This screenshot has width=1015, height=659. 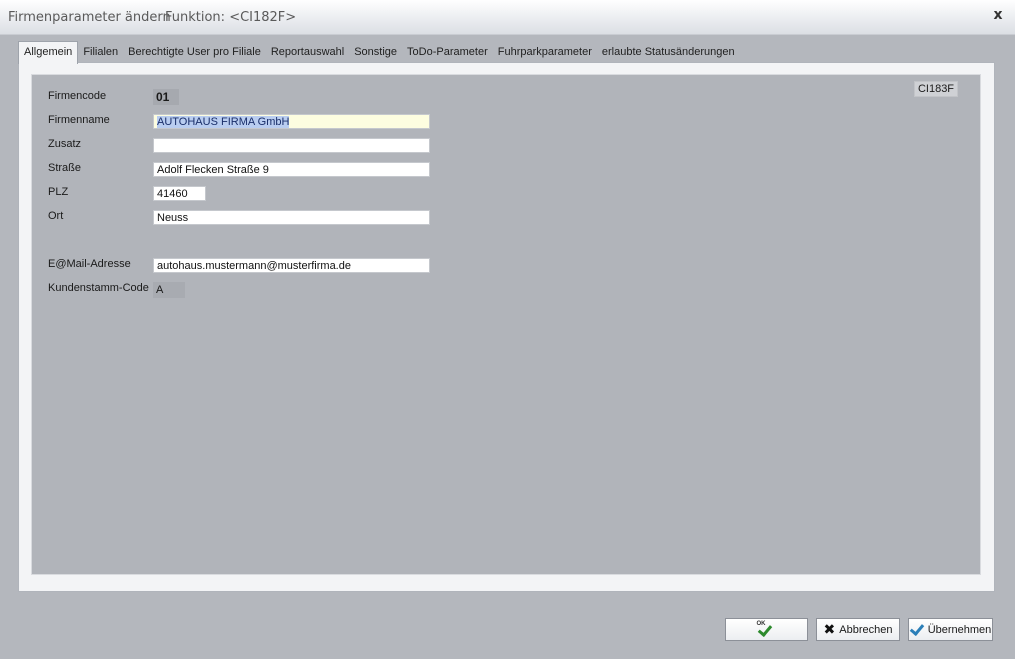 What do you see at coordinates (959, 629) in the screenshot?
I see `apply-button-label: Übernehmen` at bounding box center [959, 629].